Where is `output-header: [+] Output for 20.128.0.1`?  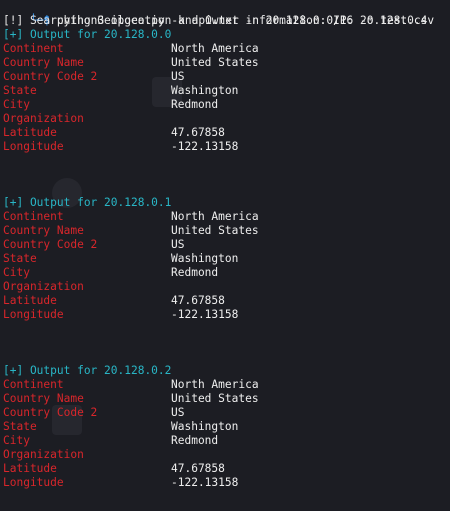 output-header: [+] Output for 20.128.0.1 is located at coordinates (87, 202).